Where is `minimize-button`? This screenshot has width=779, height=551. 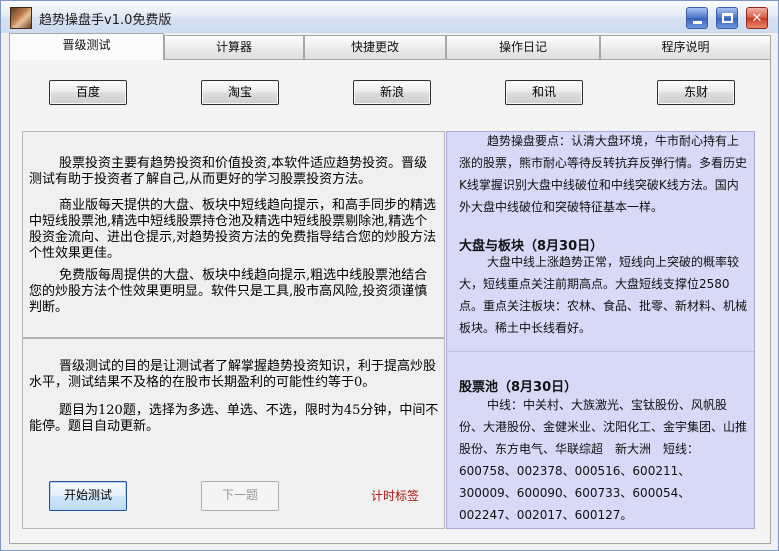 minimize-button is located at coordinates (697, 18).